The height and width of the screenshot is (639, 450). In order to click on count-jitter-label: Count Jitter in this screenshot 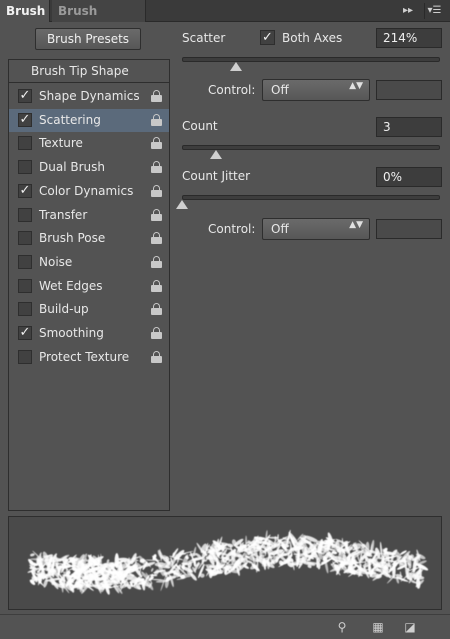, I will do `click(216, 176)`.